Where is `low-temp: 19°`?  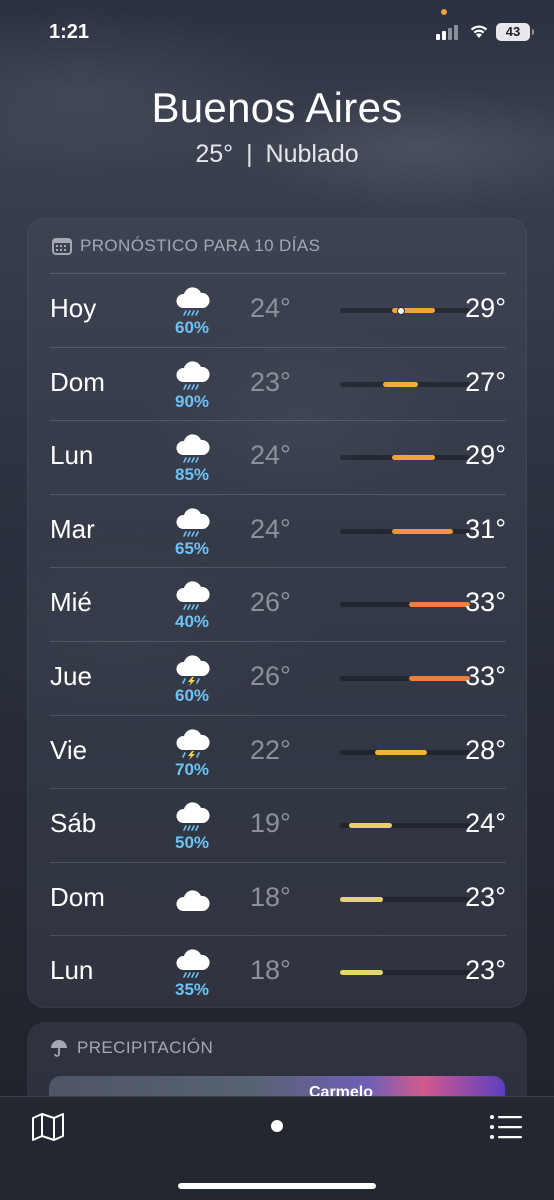
low-temp: 19° is located at coordinates (270, 823).